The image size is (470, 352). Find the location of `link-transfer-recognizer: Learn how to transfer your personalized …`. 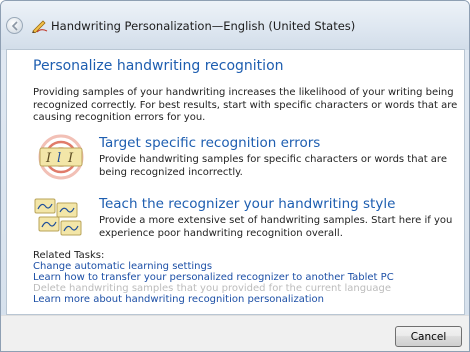

link-transfer-recognizer: Learn how to transfer your personalized … is located at coordinates (213, 277).